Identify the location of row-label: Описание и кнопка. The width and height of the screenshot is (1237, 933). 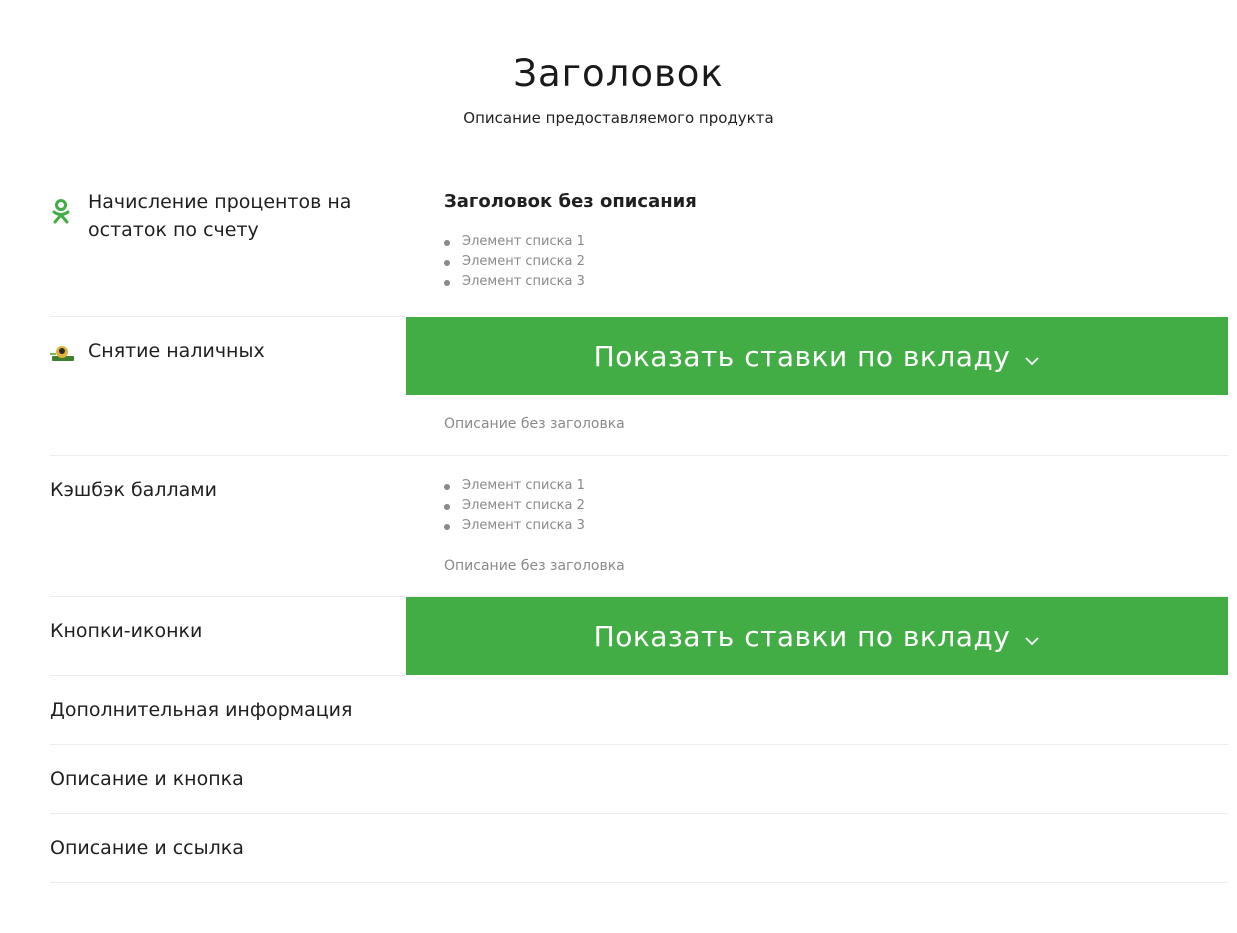
(147, 779).